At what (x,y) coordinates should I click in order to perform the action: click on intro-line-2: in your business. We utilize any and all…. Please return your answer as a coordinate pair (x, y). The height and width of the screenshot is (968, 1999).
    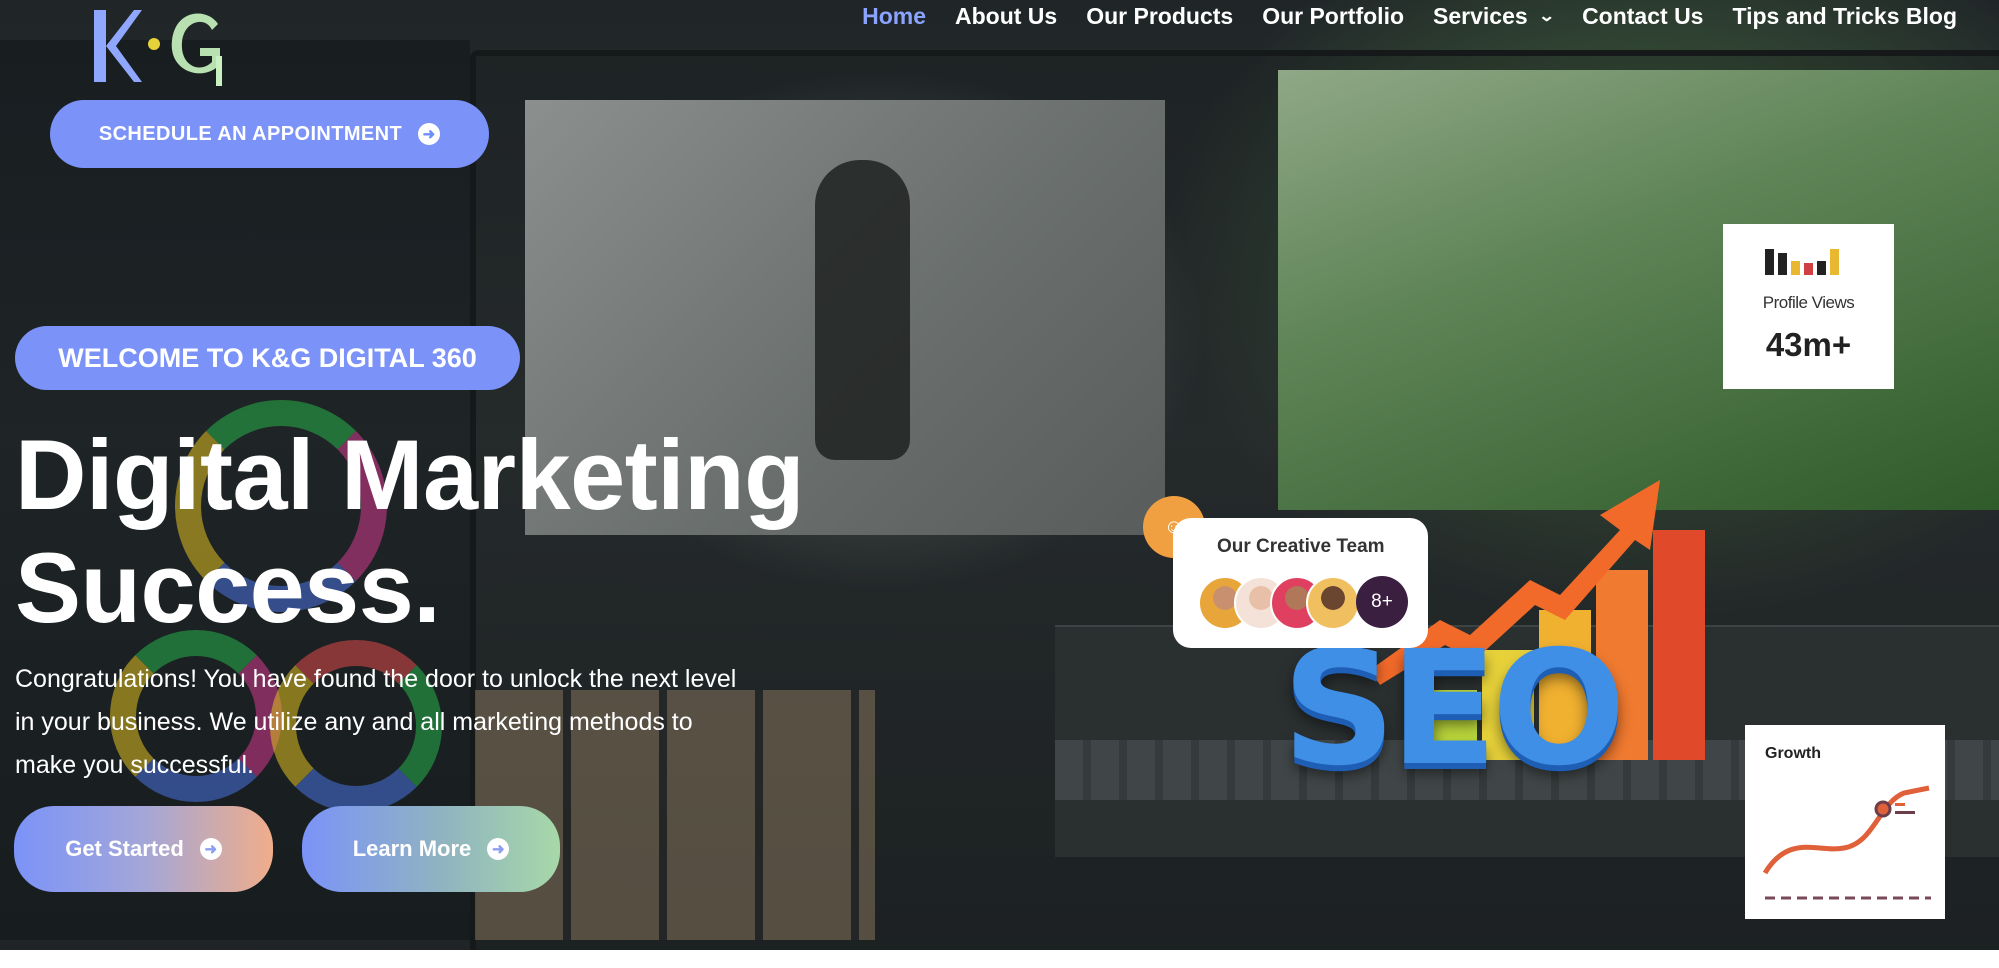
    Looking at the image, I should click on (354, 722).